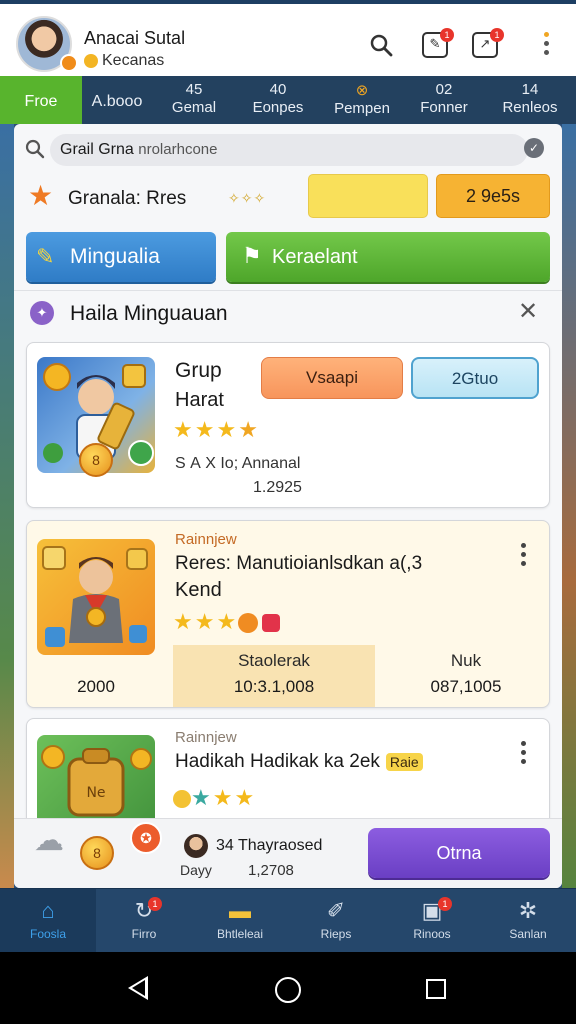 The image size is (576, 1024). I want to click on search-query: Grail Grna, so click(97, 149).